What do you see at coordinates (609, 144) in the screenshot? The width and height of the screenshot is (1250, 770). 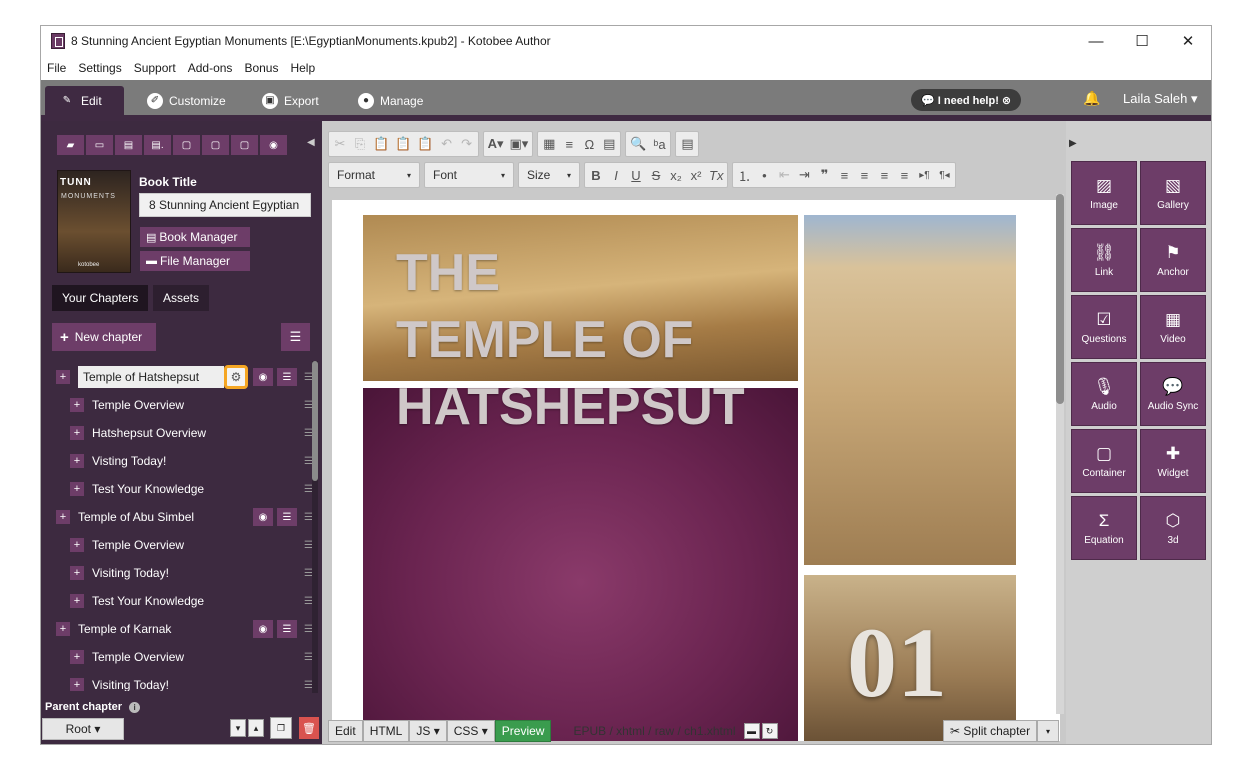 I see `html-block-icon: ▤` at bounding box center [609, 144].